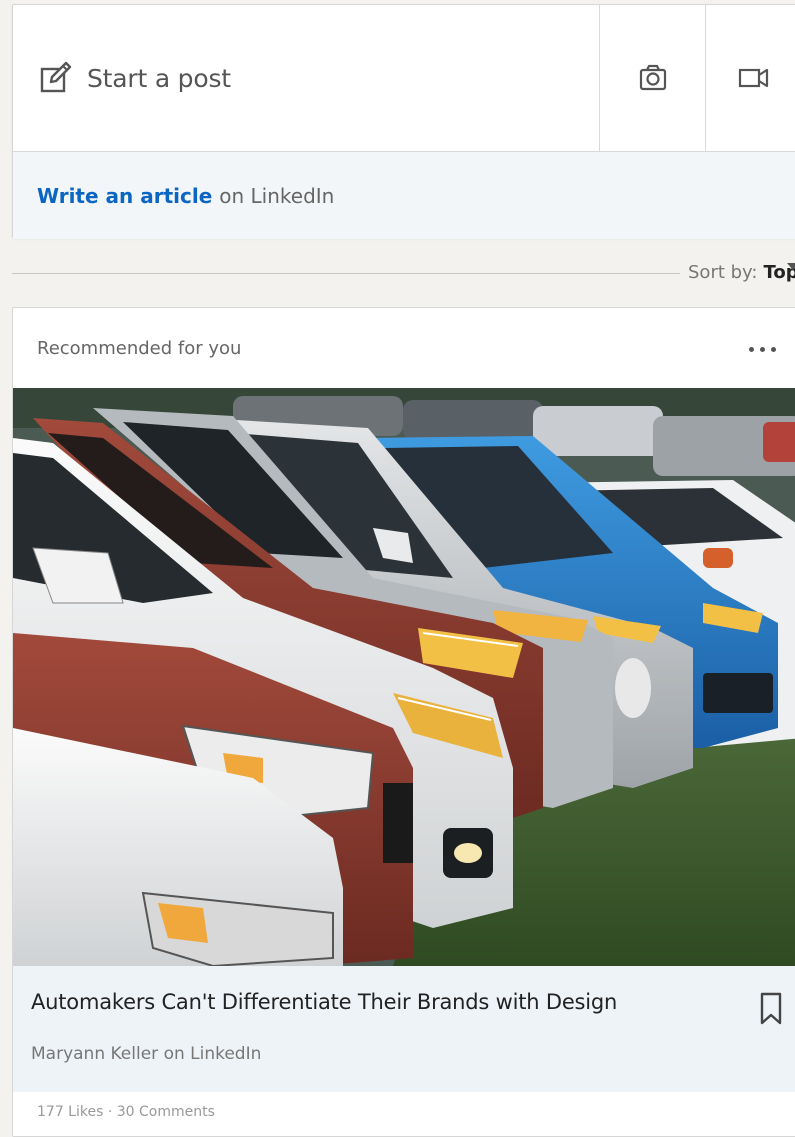 The height and width of the screenshot is (1137, 795). I want to click on write-article-link: Write an article, so click(124, 196).